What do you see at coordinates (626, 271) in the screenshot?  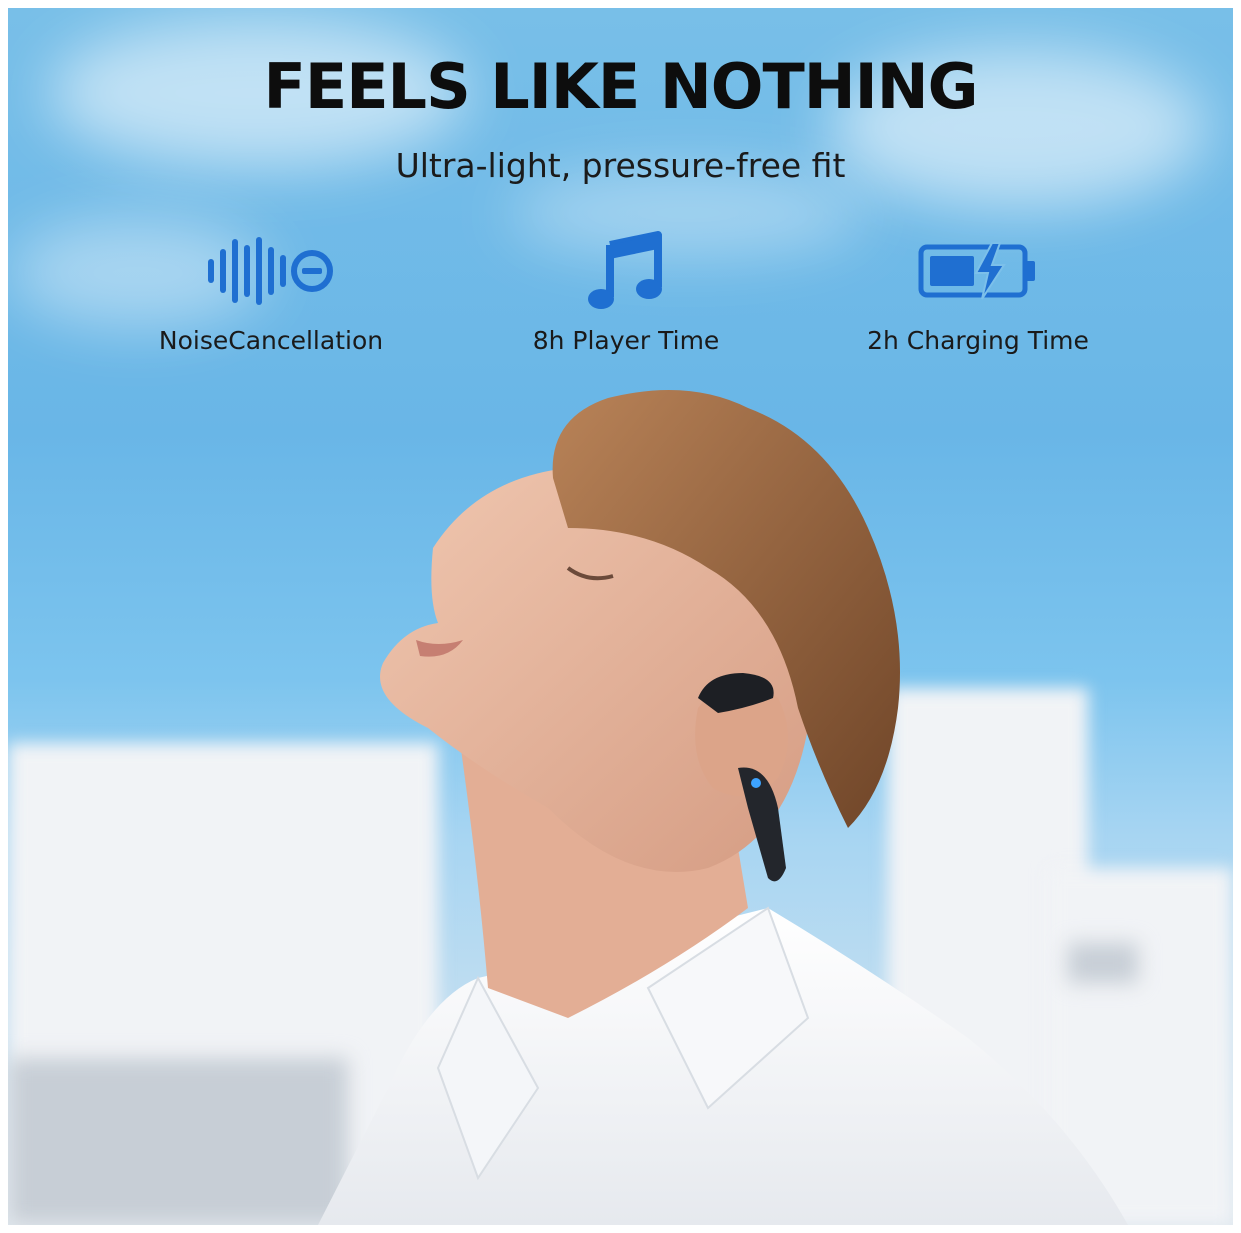 I see `music-note-icon` at bounding box center [626, 271].